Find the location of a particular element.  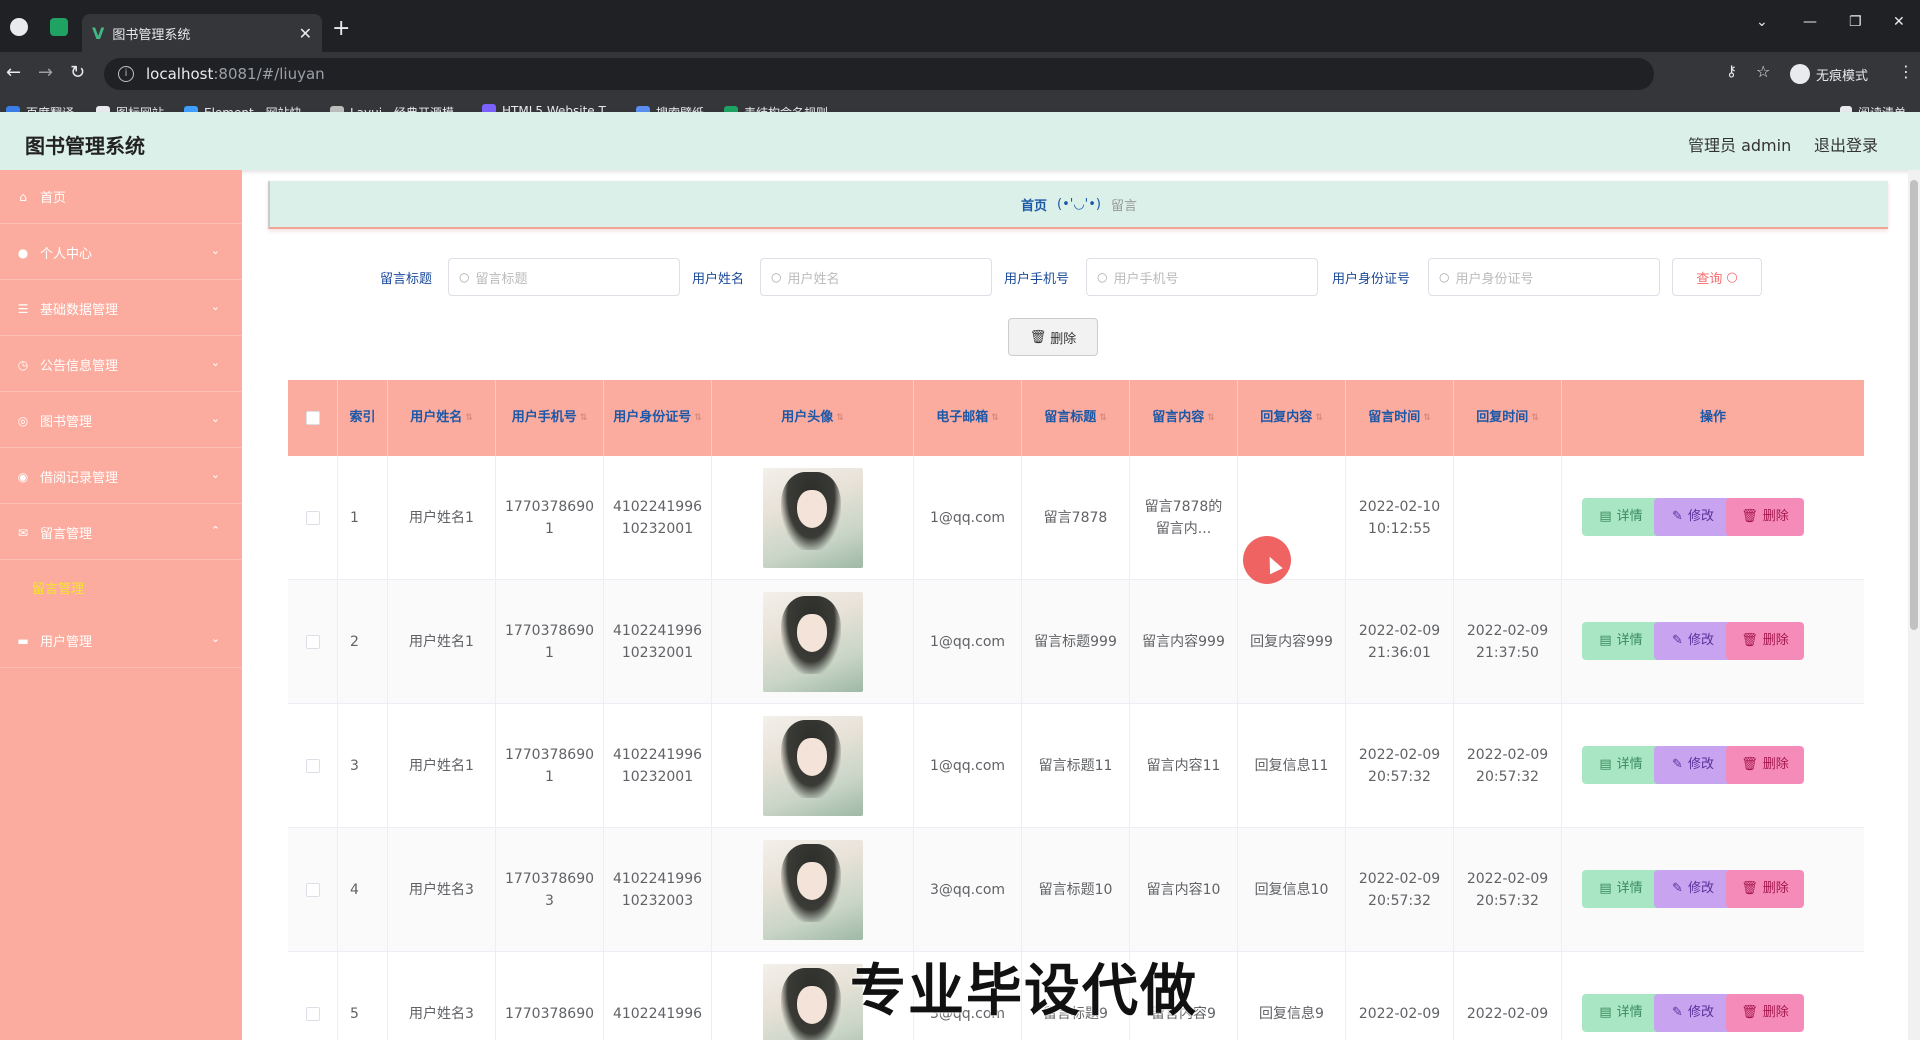

th-reply-time: 回复时间 ⇅ is located at coordinates (1508, 418).